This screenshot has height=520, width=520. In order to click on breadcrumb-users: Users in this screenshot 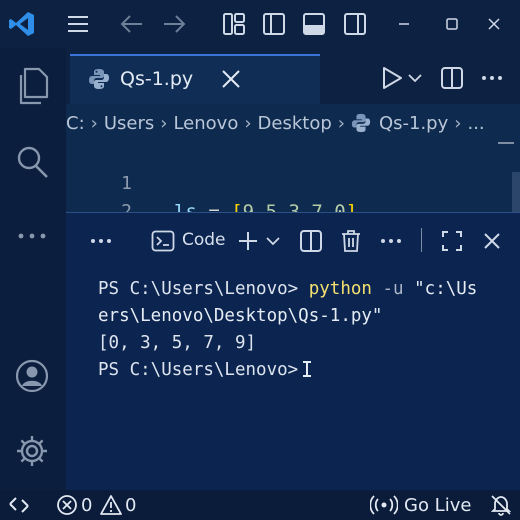, I will do `click(129, 123)`.